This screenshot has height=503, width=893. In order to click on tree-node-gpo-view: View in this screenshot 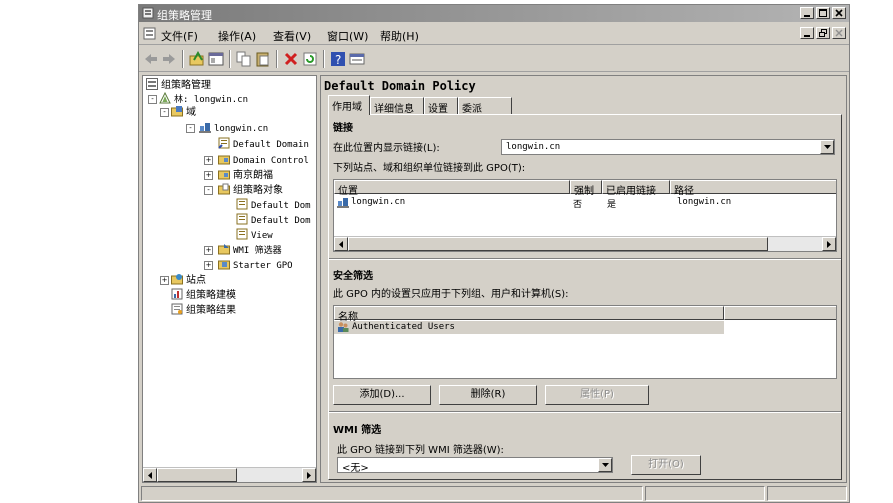, I will do `click(254, 234)`.